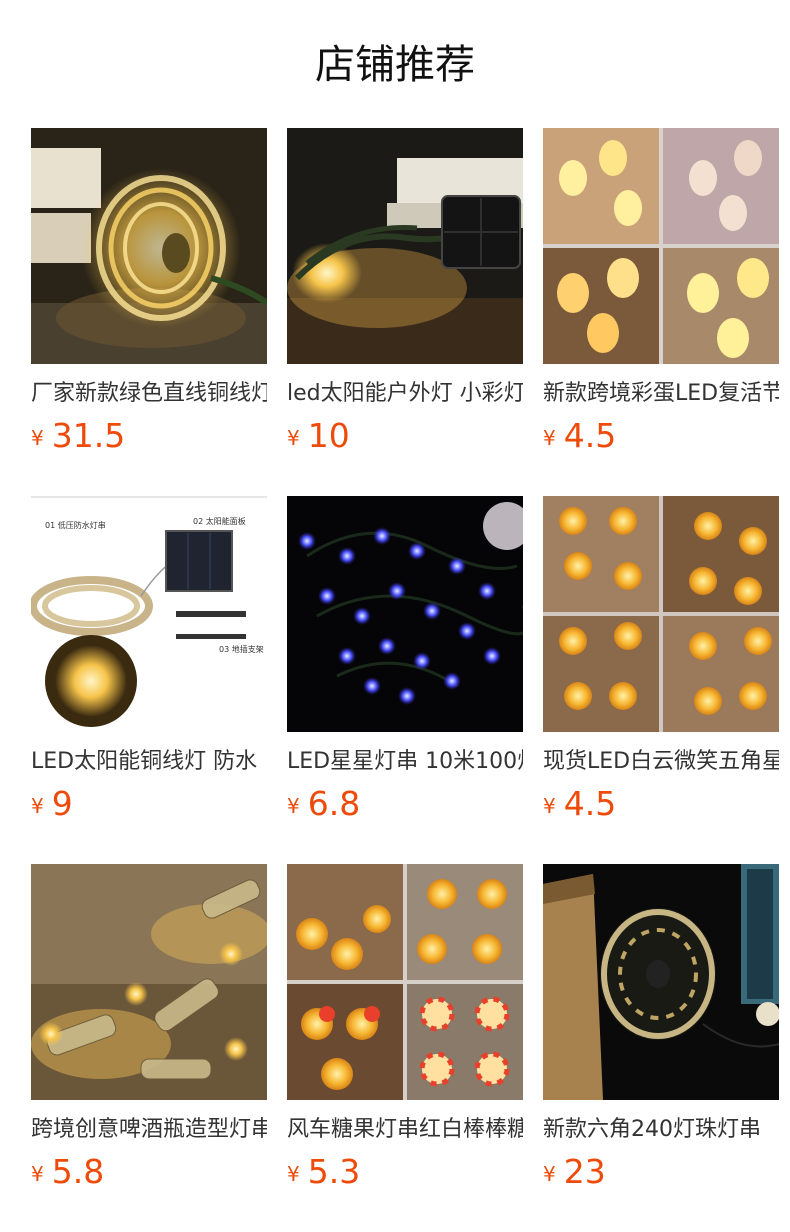 This screenshot has height=1232, width=790. I want to click on callout-label: 03 地插支架, so click(241, 649).